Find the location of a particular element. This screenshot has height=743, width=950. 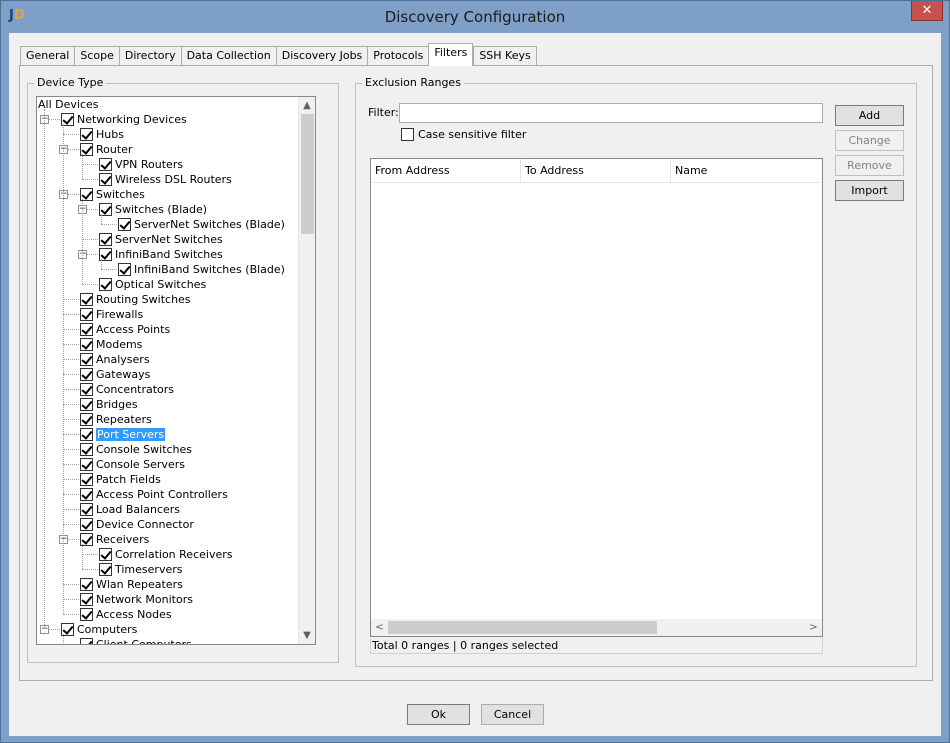

tree-item-networking-devices: Networking Devices is located at coordinates (124, 119).